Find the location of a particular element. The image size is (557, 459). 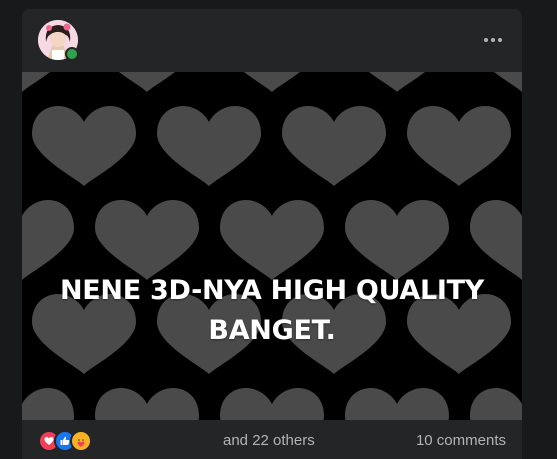

comment-count: 10 comments is located at coordinates (461, 440).